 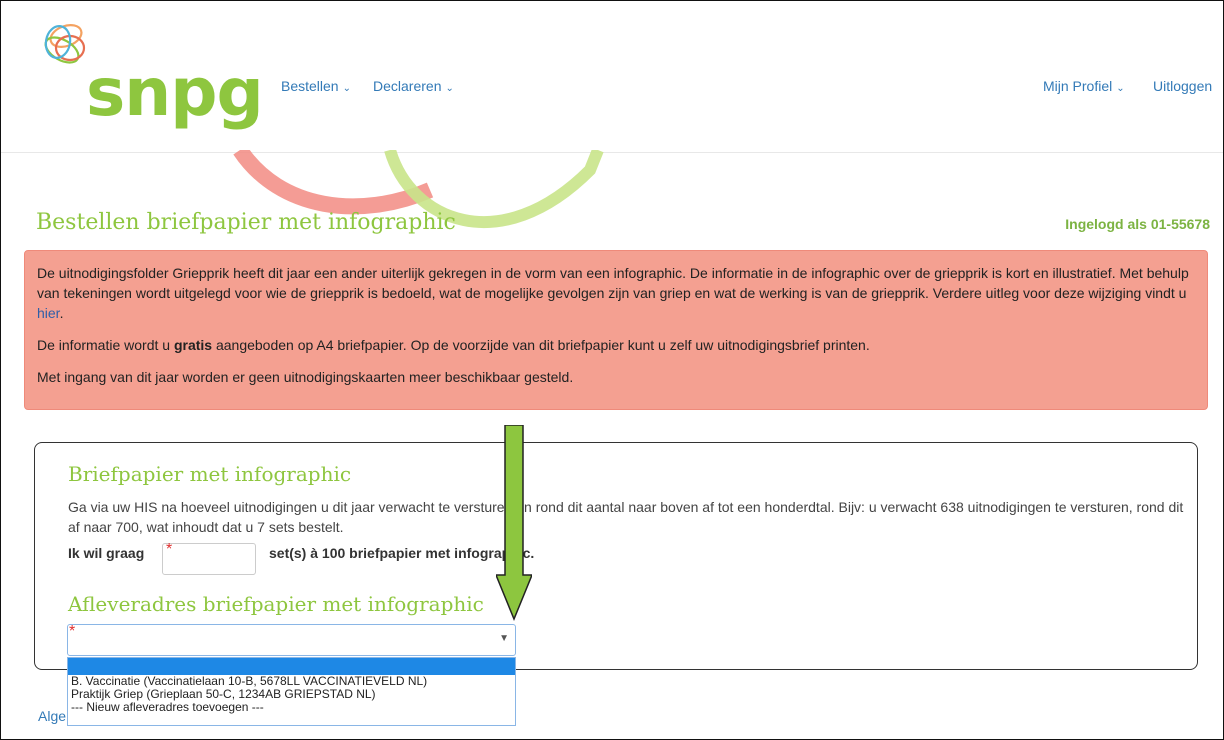 I want to click on order-label: Ik wil graag, so click(x=106, y=553).